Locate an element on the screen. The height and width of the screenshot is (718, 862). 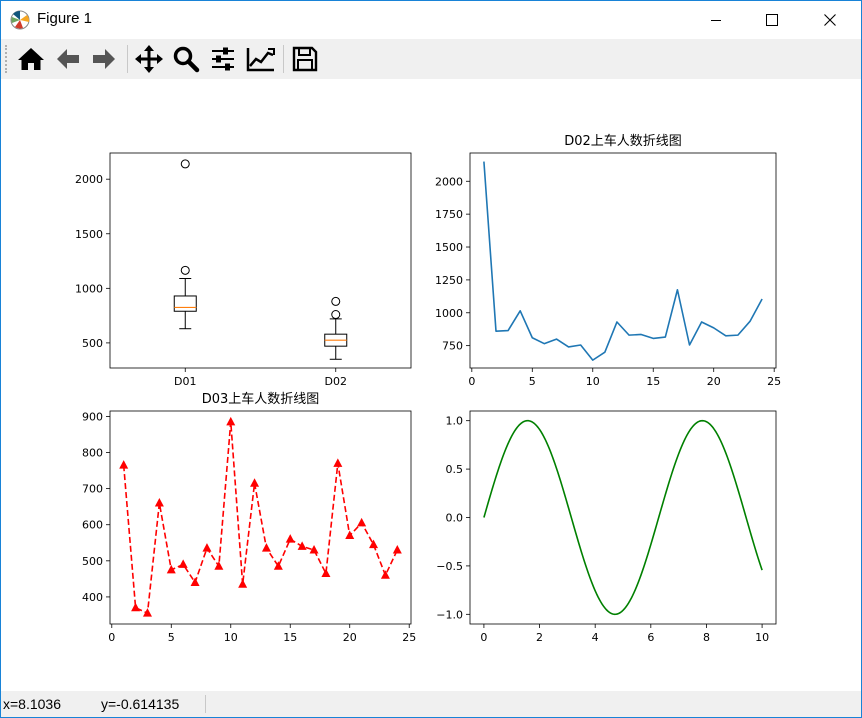
maximize-button is located at coordinates (772, 20).